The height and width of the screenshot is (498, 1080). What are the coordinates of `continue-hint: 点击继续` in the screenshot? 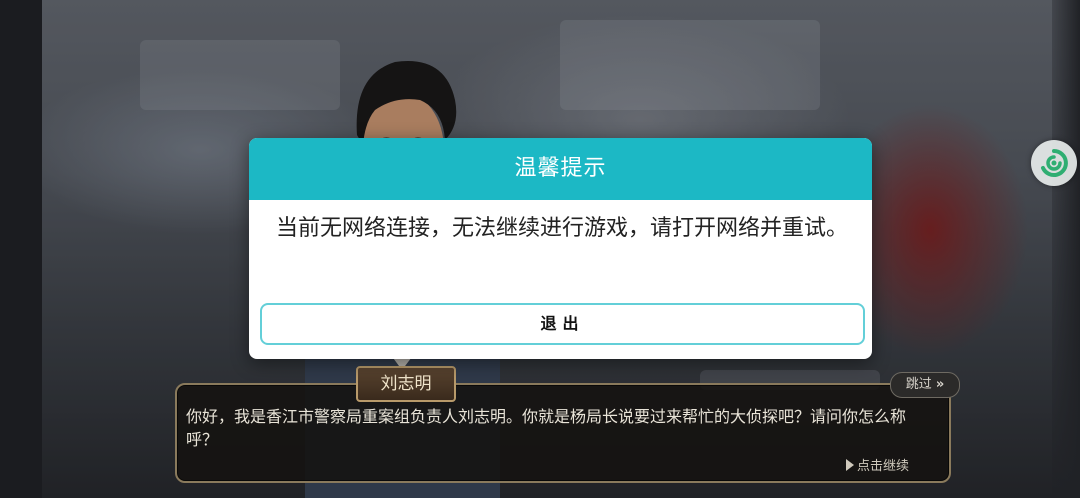 It's located at (877, 467).